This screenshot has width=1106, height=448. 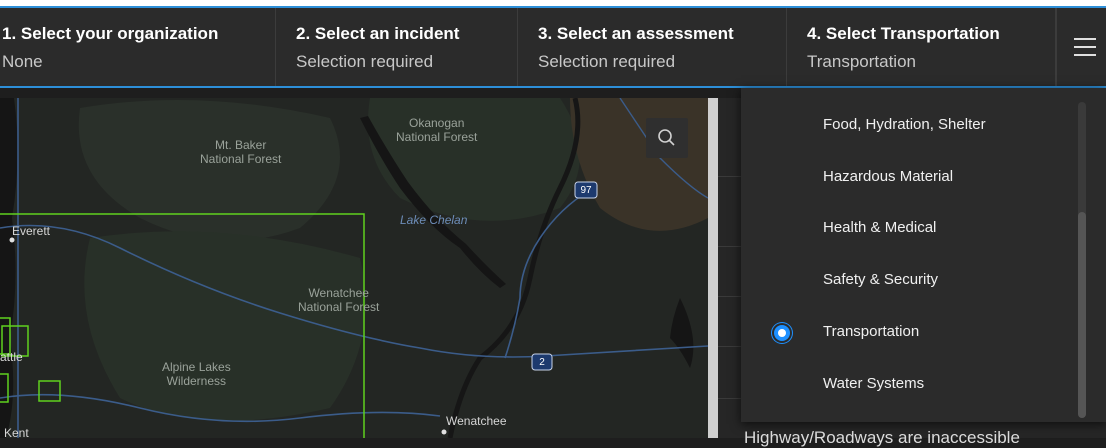 What do you see at coordinates (636, 33) in the screenshot?
I see `step-assessment-title: 3. Select an assessment` at bounding box center [636, 33].